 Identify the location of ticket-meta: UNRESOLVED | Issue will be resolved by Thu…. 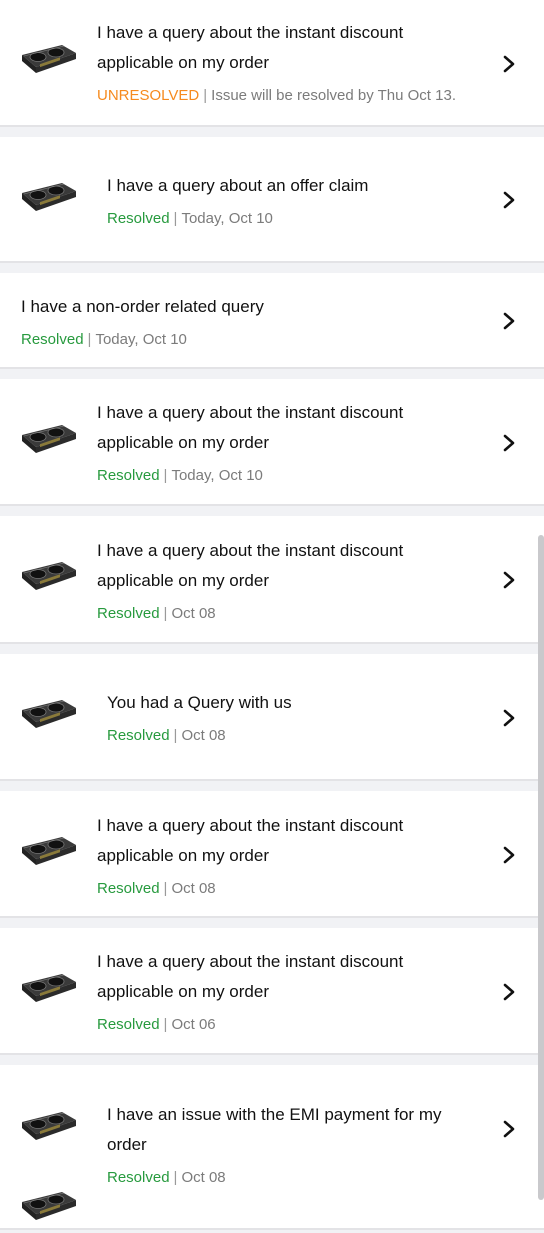
(285, 96).